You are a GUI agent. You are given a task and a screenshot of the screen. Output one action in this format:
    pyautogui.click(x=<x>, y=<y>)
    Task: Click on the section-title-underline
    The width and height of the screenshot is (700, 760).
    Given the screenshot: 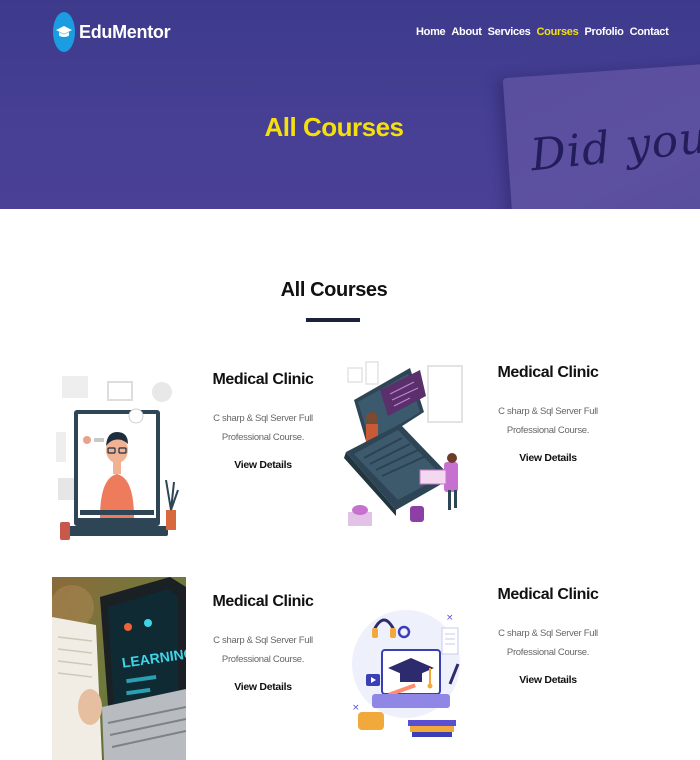 What is the action you would take?
    pyautogui.click(x=333, y=320)
    